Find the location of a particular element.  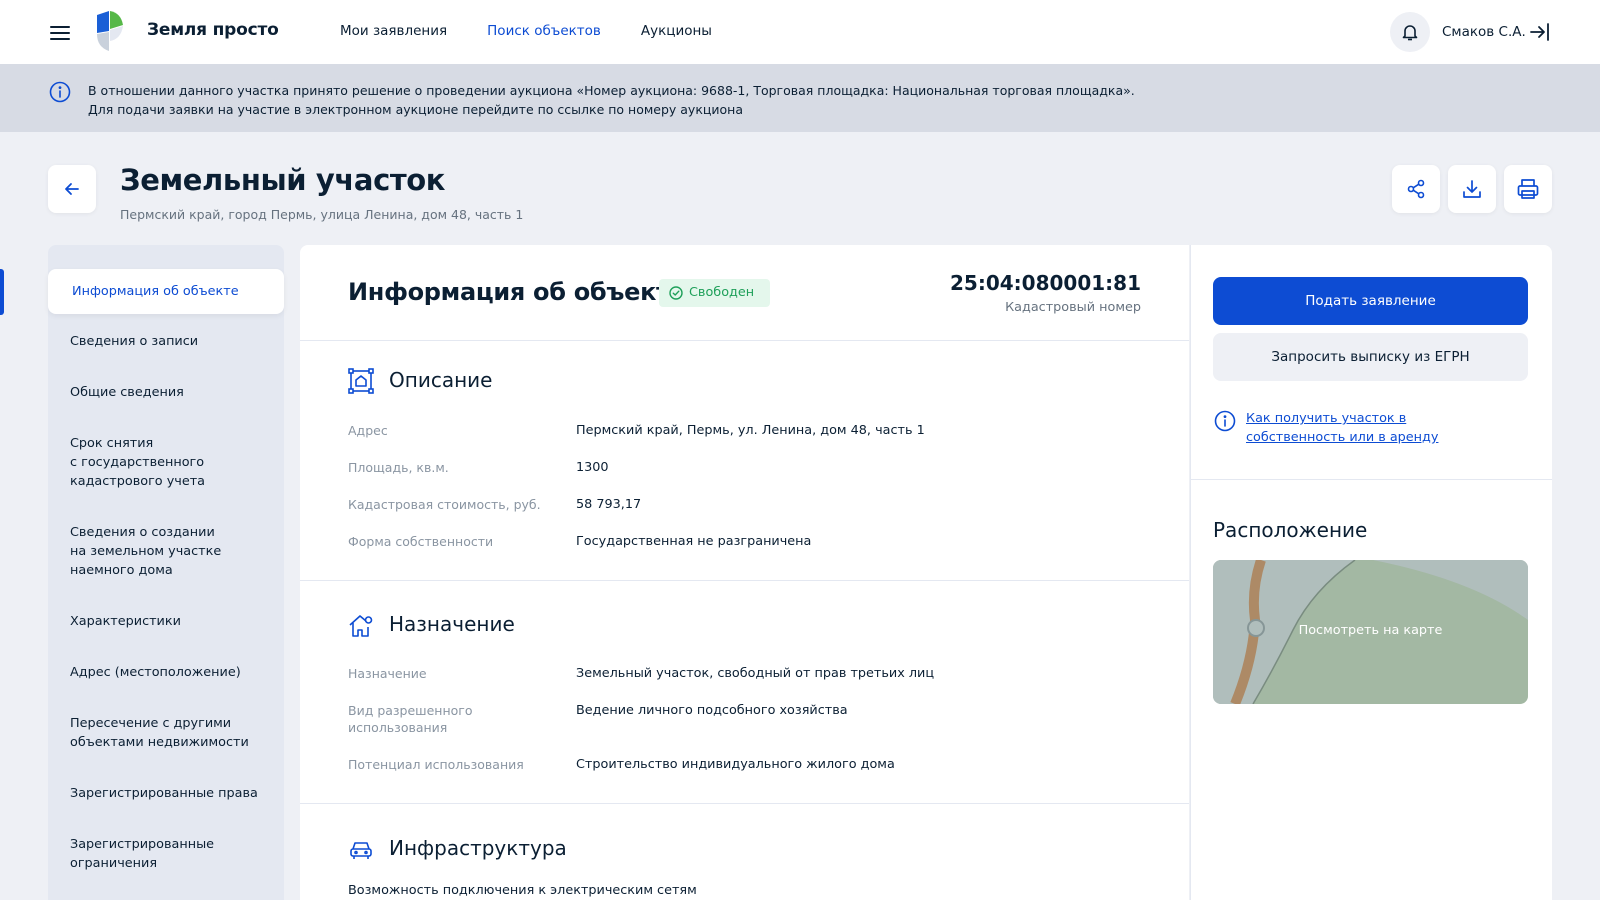

purpose-label: Назначение is located at coordinates (387, 673).